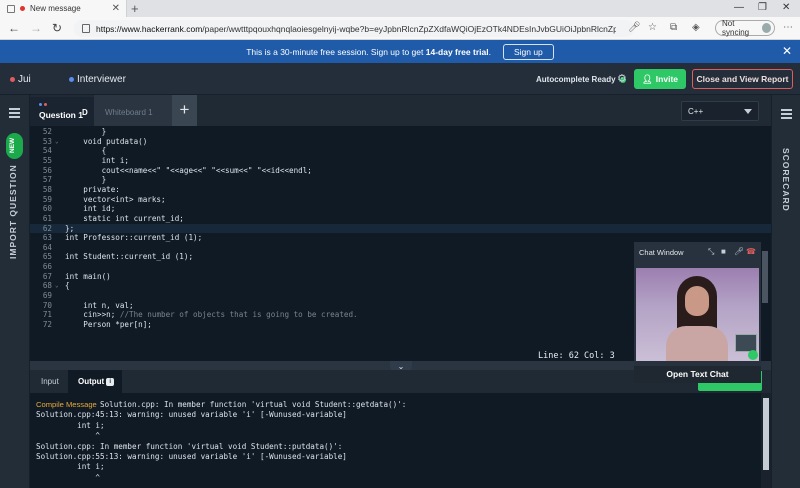 The image size is (800, 488). I want to click on code-text: Person *per[n];, so click(108, 324).